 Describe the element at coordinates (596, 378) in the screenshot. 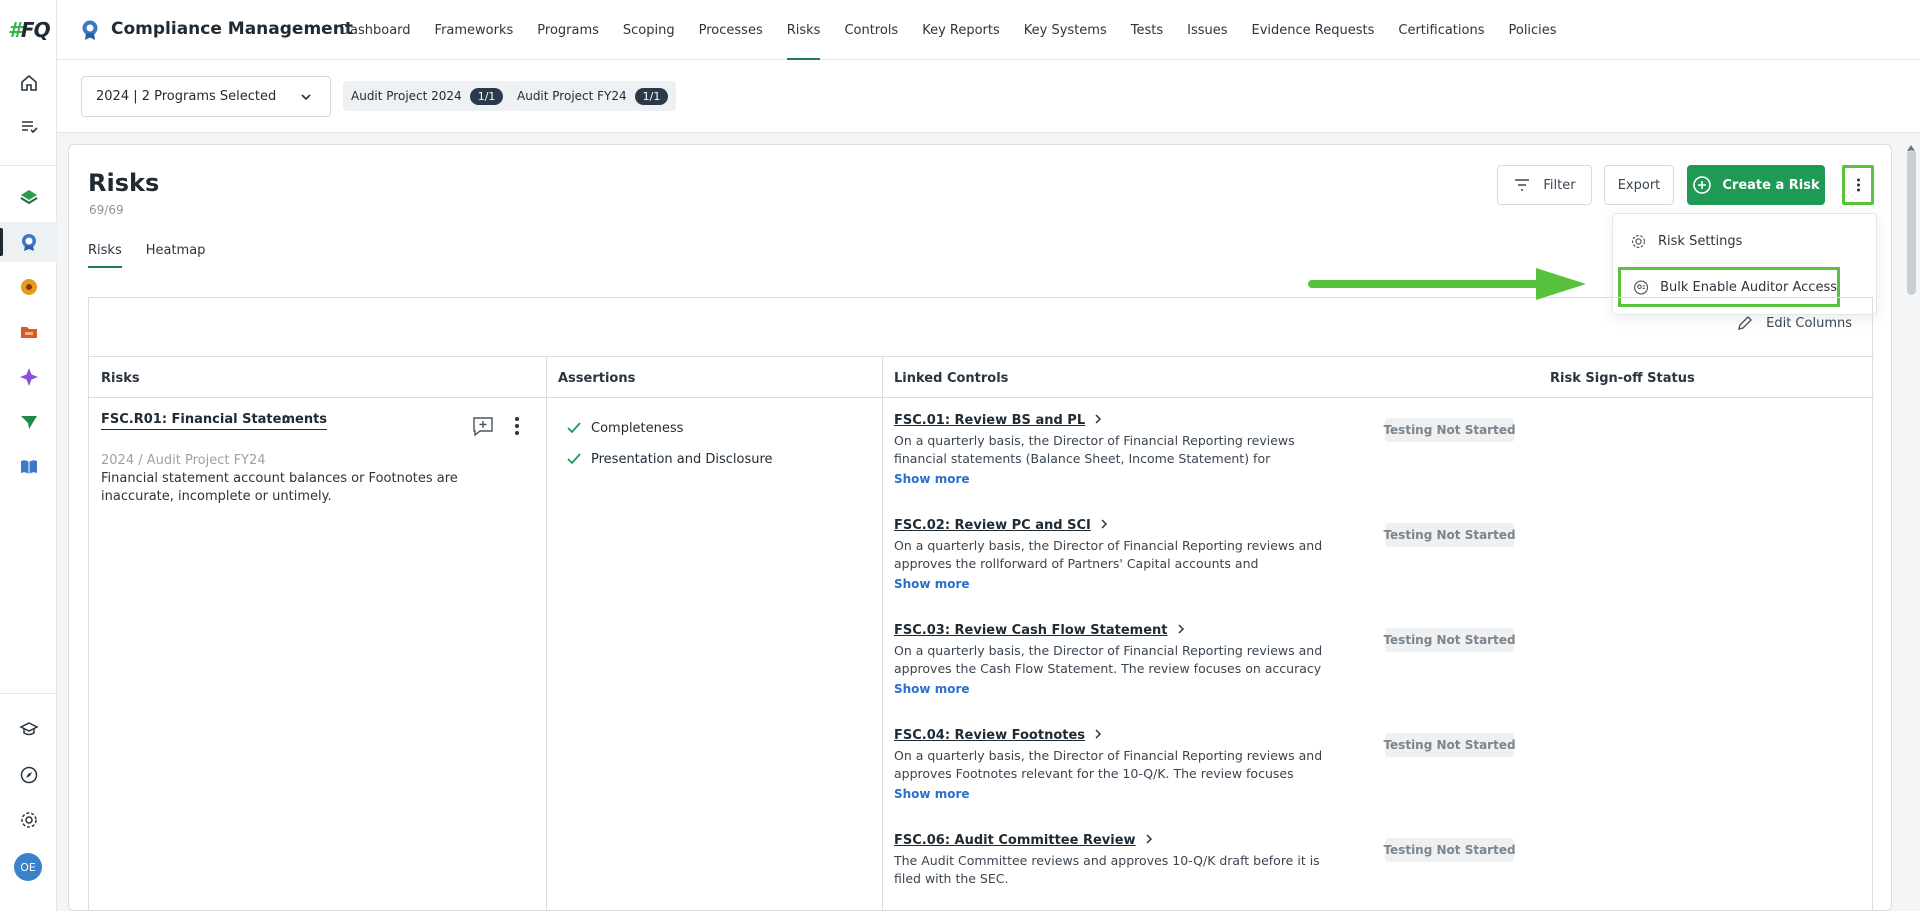

I see `column-header-assertions: Assertions` at that location.